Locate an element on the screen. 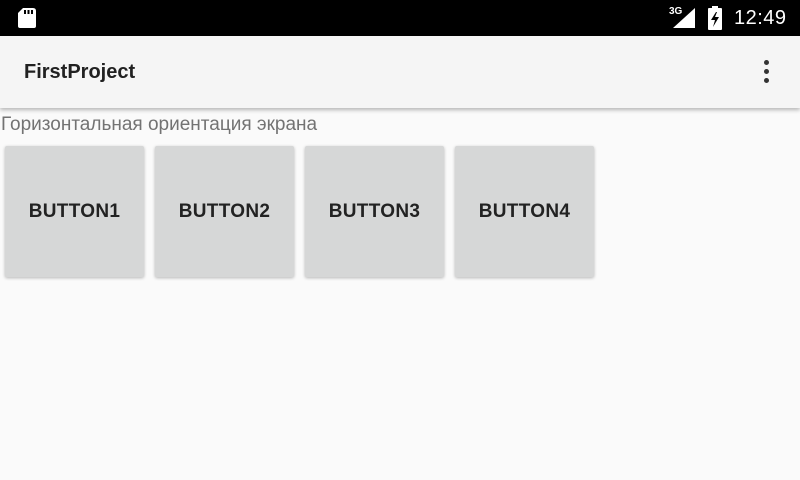 The height and width of the screenshot is (480, 800). app-title: FirstProject is located at coordinates (80, 72).